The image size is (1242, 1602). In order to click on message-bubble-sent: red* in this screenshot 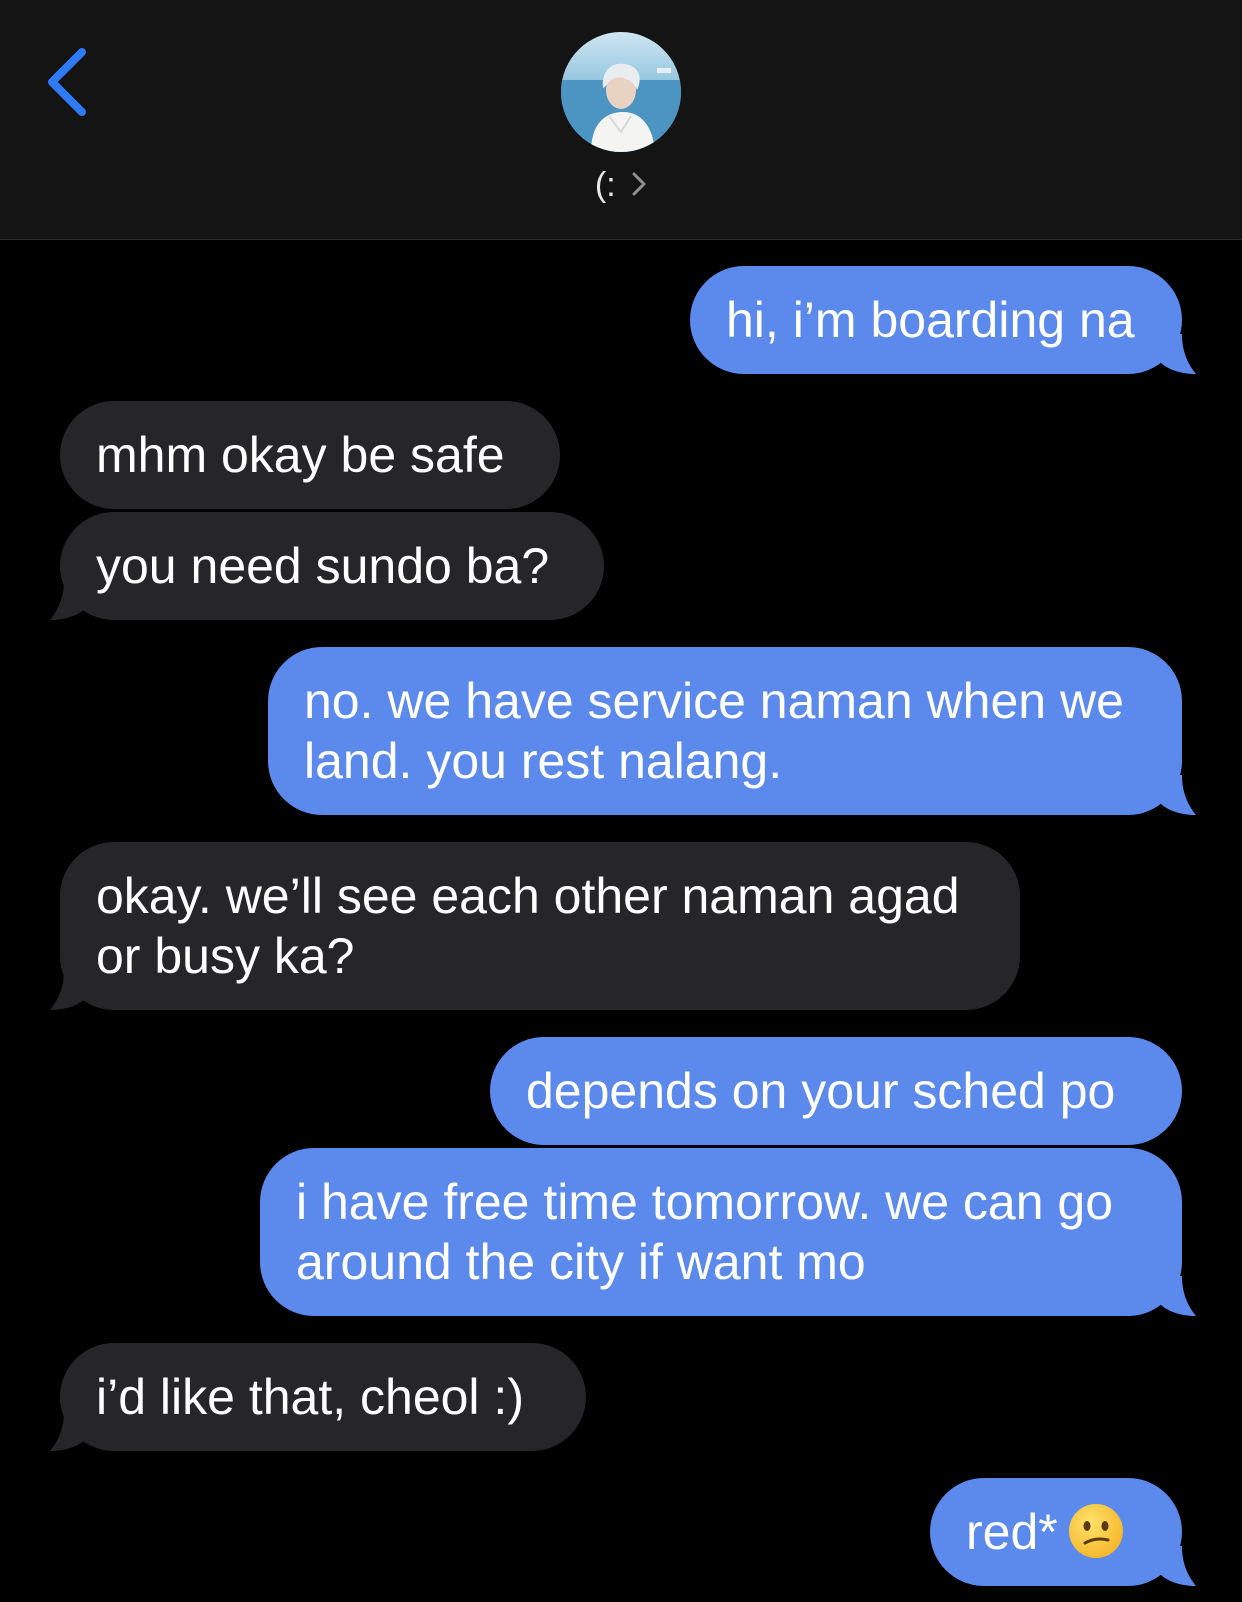, I will do `click(1056, 1532)`.